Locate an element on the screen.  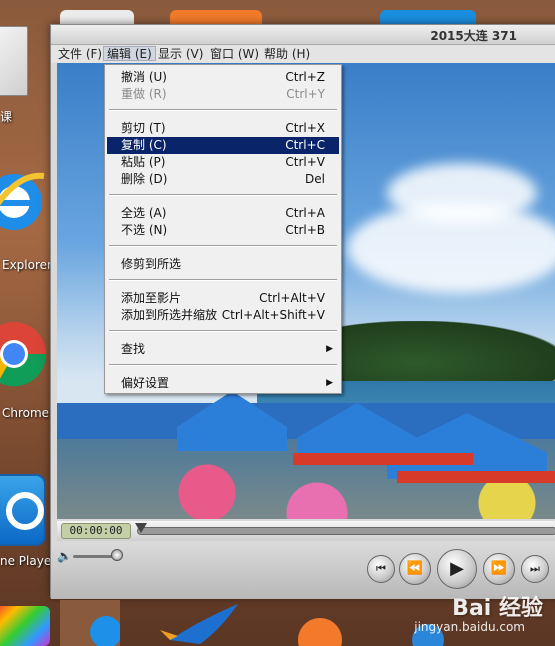
watermark-url: jingyan.baidu.com is located at coordinates (469, 627).